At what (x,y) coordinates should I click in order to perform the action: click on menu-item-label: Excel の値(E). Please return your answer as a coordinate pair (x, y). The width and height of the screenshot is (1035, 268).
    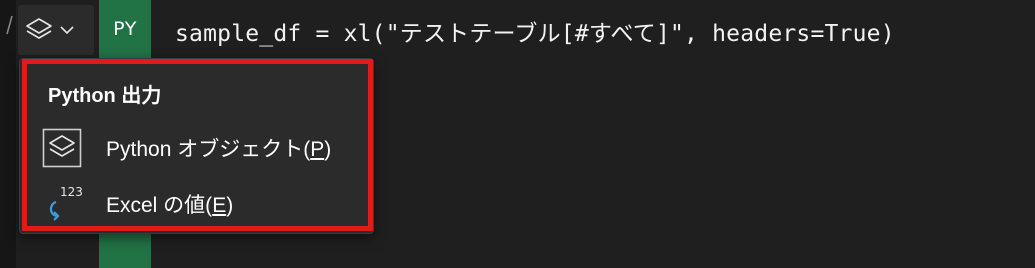
    Looking at the image, I should click on (170, 205).